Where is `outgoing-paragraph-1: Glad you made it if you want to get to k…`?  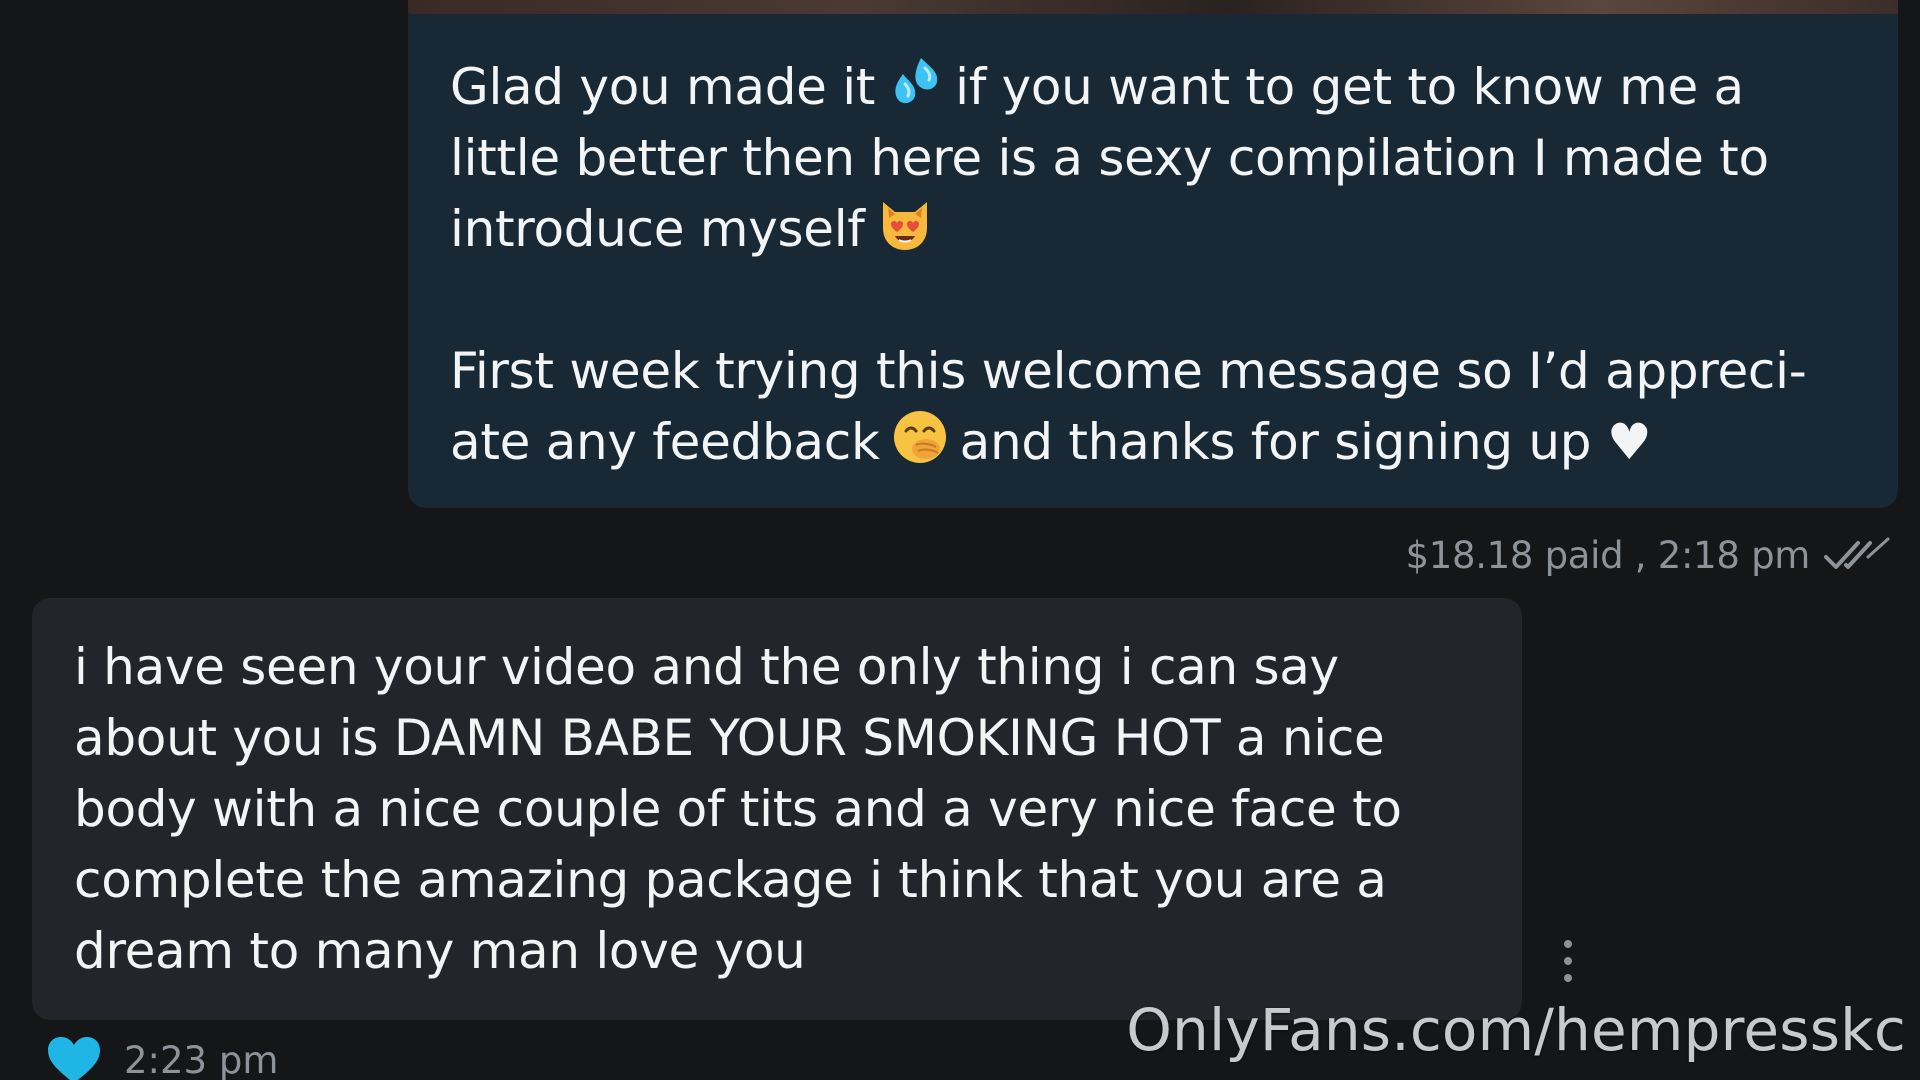 outgoing-paragraph-1: Glad you made it if you want to get to k… is located at coordinates (1154, 158).